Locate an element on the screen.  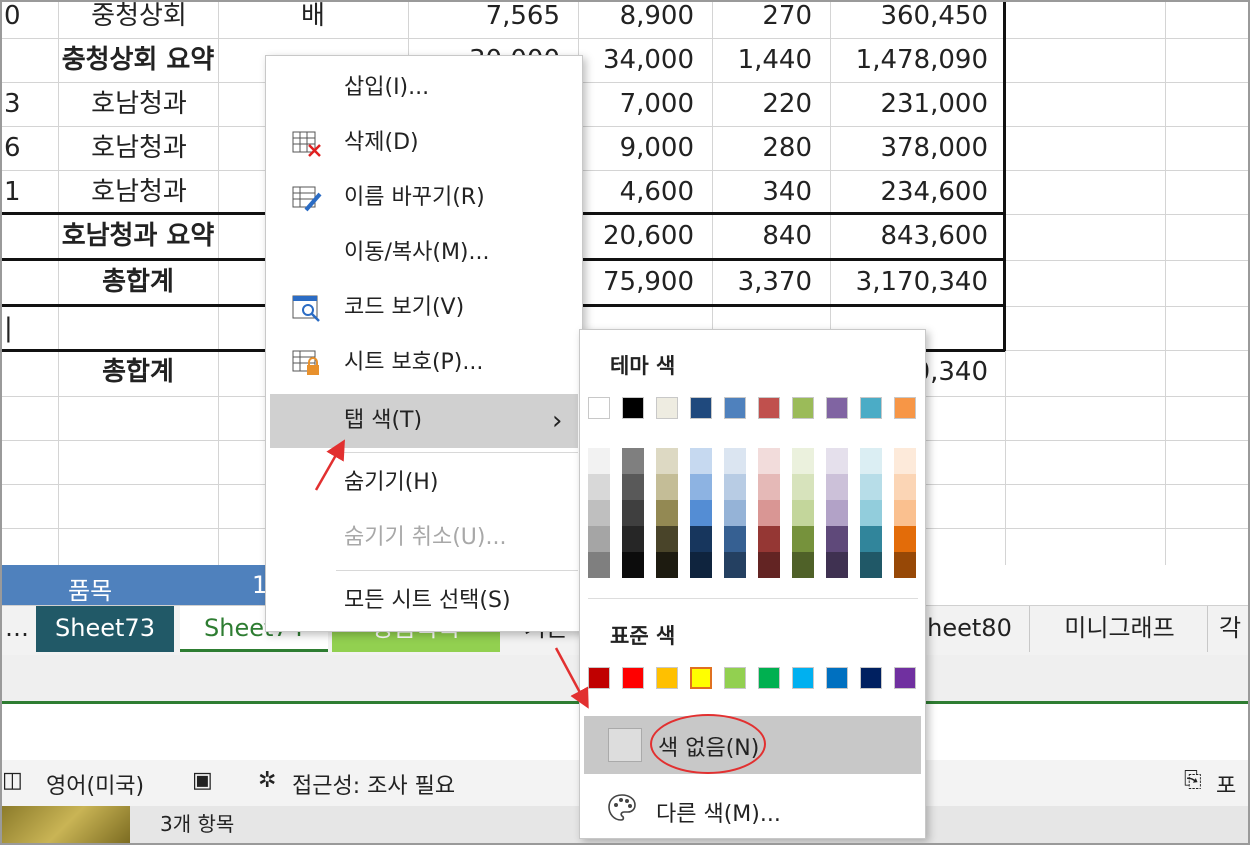
table-cell: 배 is located at coordinates (313, 19).